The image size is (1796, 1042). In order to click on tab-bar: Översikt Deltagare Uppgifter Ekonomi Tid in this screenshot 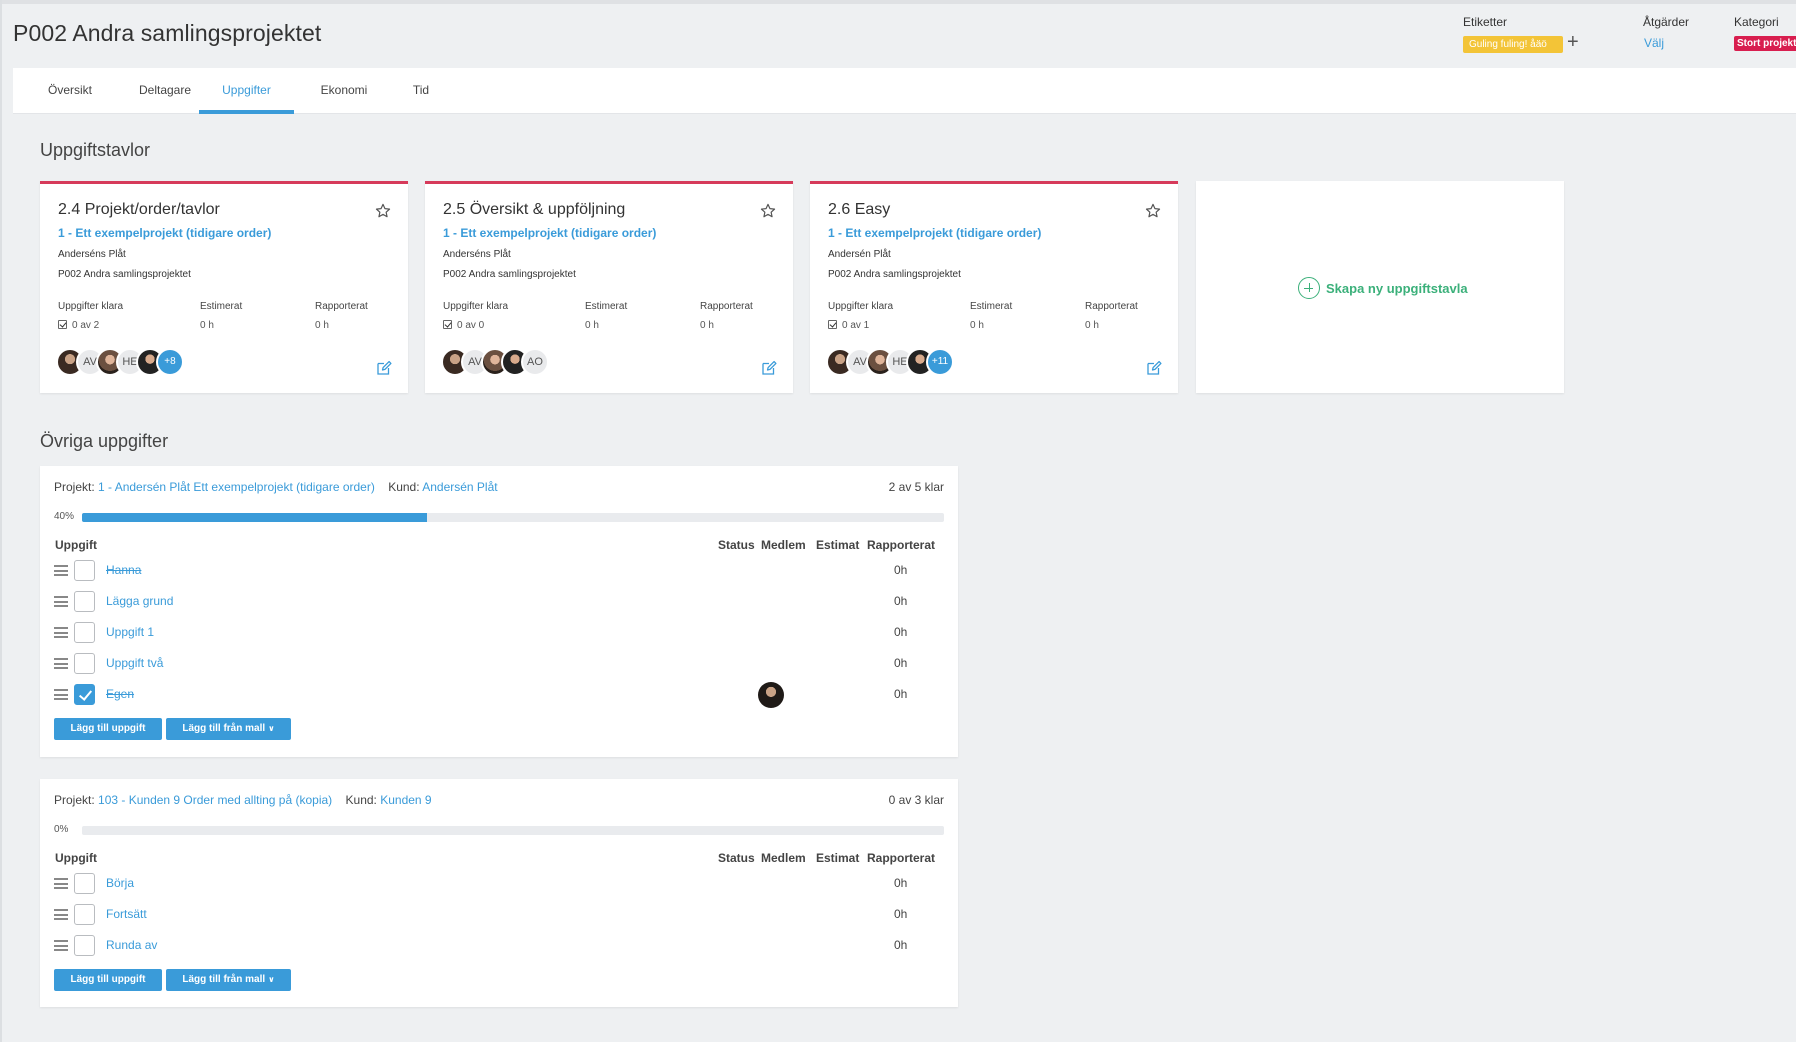, I will do `click(904, 91)`.